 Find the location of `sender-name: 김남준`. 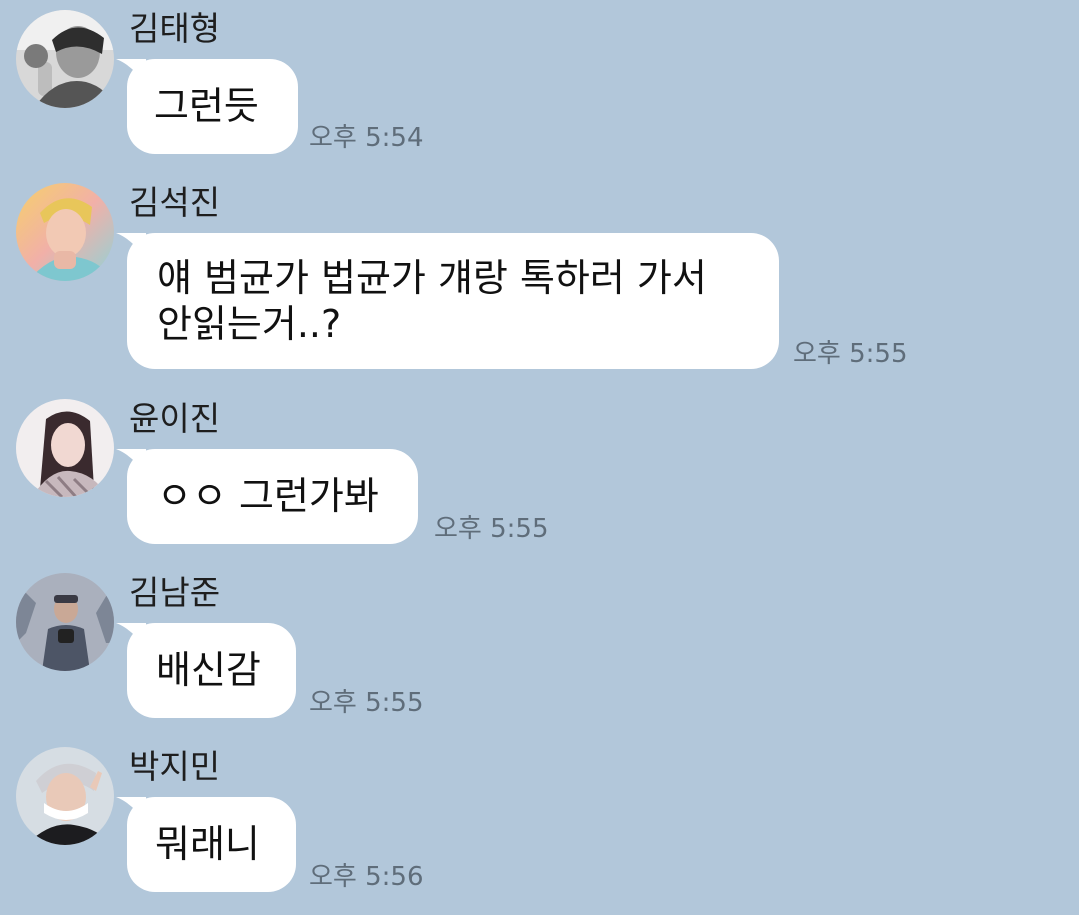

sender-name: 김남준 is located at coordinates (175, 592).